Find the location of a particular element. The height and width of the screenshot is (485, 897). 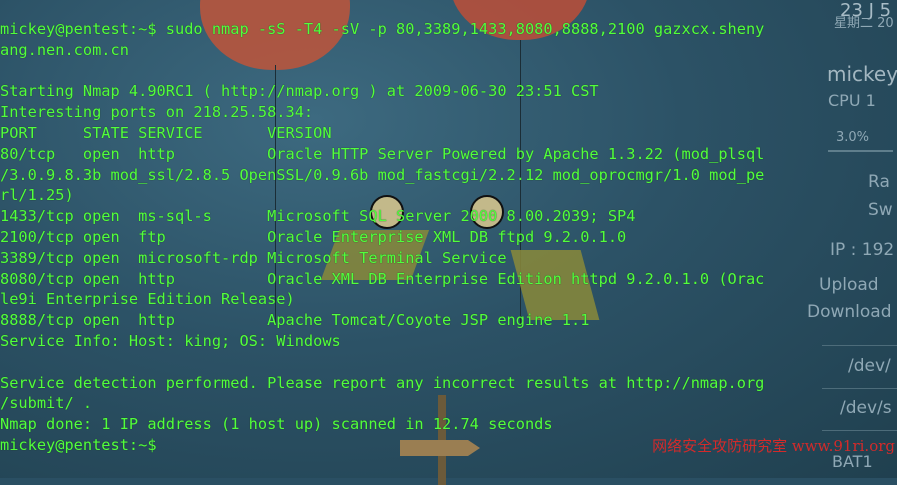

terminal-line: PORT STATE SERVICE VERSION is located at coordinates (166, 132).